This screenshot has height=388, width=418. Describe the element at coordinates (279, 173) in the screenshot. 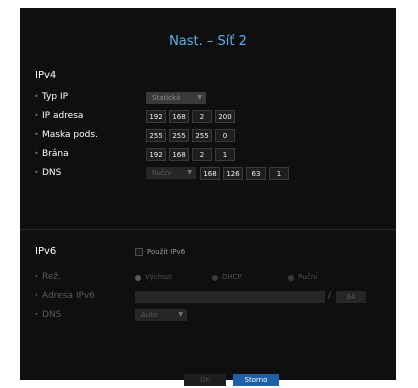

I see `dns-octet-4: 1` at that location.